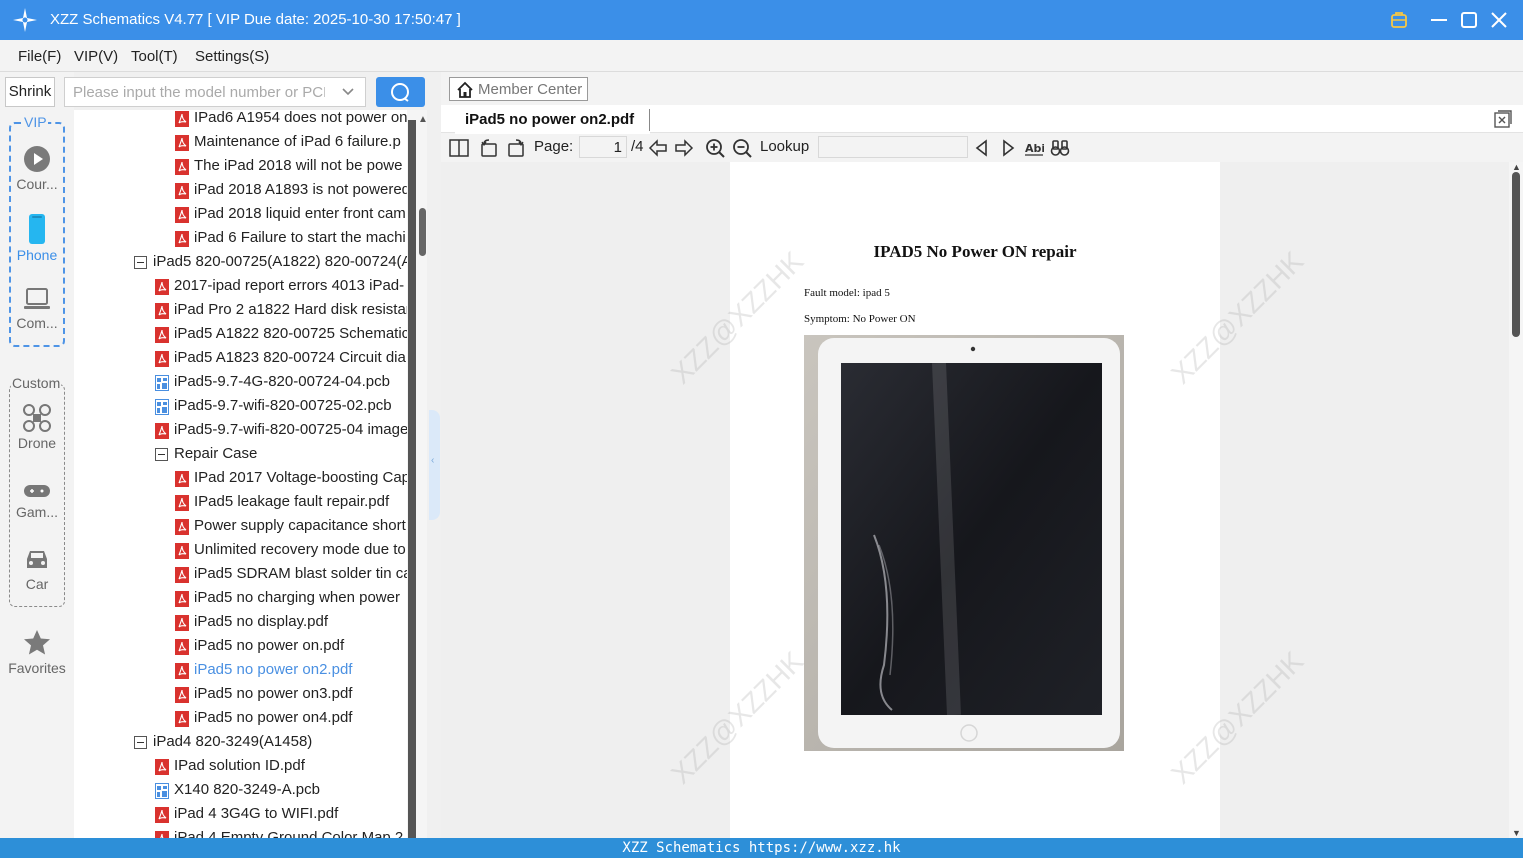  Describe the element at coordinates (290, 357) in the screenshot. I see `tree-item-label: iPad5 A1823 820-00724 Circuit dia` at that location.